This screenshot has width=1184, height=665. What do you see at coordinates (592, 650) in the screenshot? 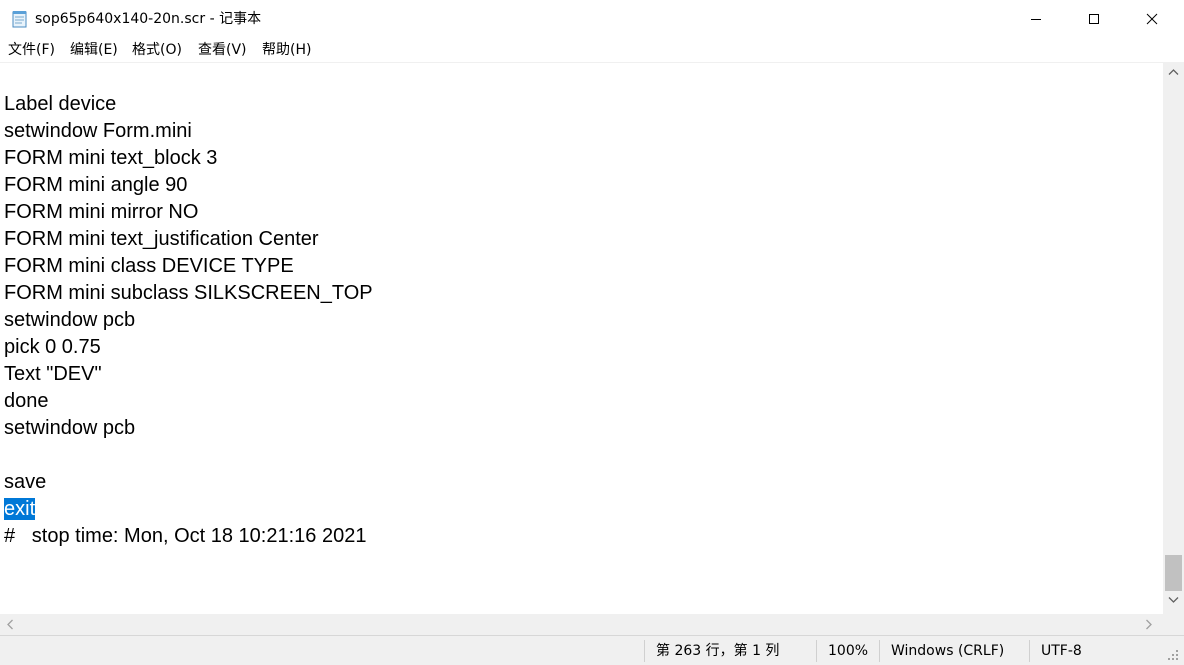
I see `status-bar: 第 263 行，第 1 列 100% Windows (CRLF) UTF-8` at bounding box center [592, 650].